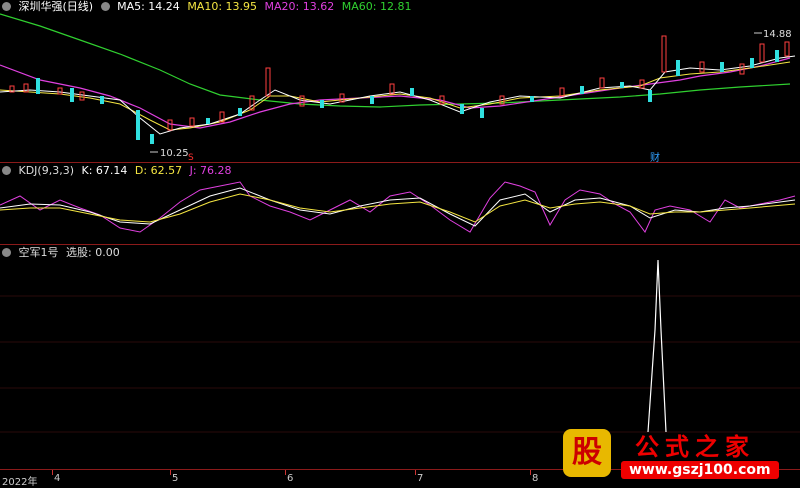 Image resolution: width=800 pixels, height=488 pixels. Describe the element at coordinates (290, 478) in the screenshot. I see `axis-label-month: 6` at that location.